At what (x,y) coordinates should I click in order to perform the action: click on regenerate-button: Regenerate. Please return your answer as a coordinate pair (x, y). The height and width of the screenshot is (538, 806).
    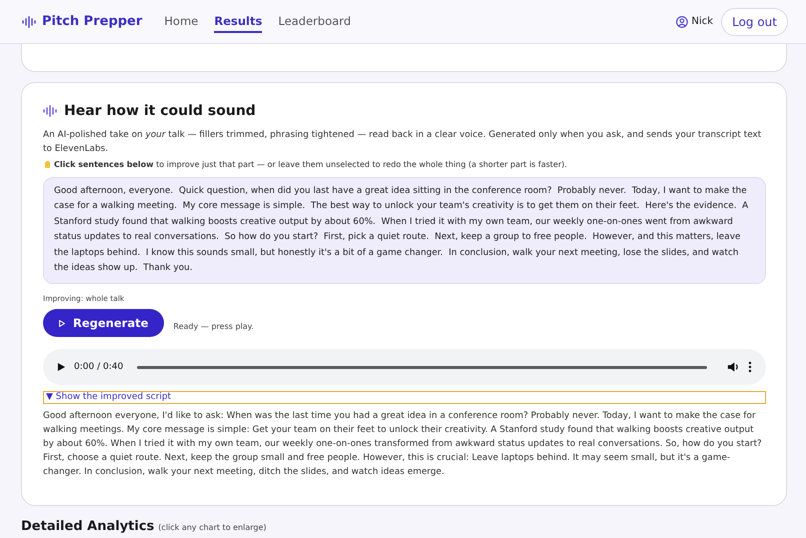
    Looking at the image, I should click on (103, 323).